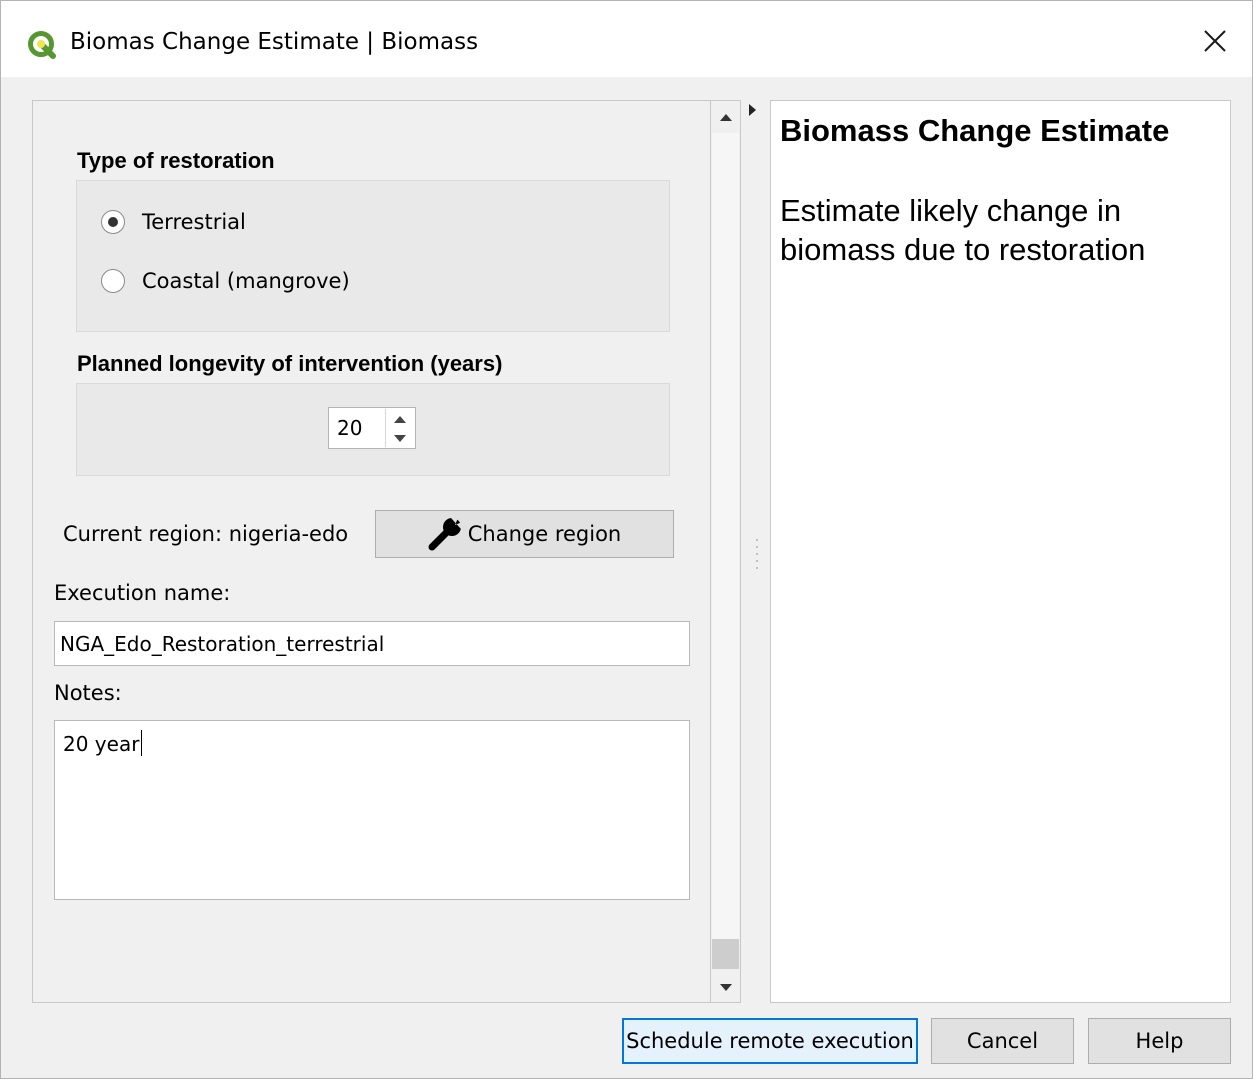  I want to click on triangle-down-icon, so click(400, 437).